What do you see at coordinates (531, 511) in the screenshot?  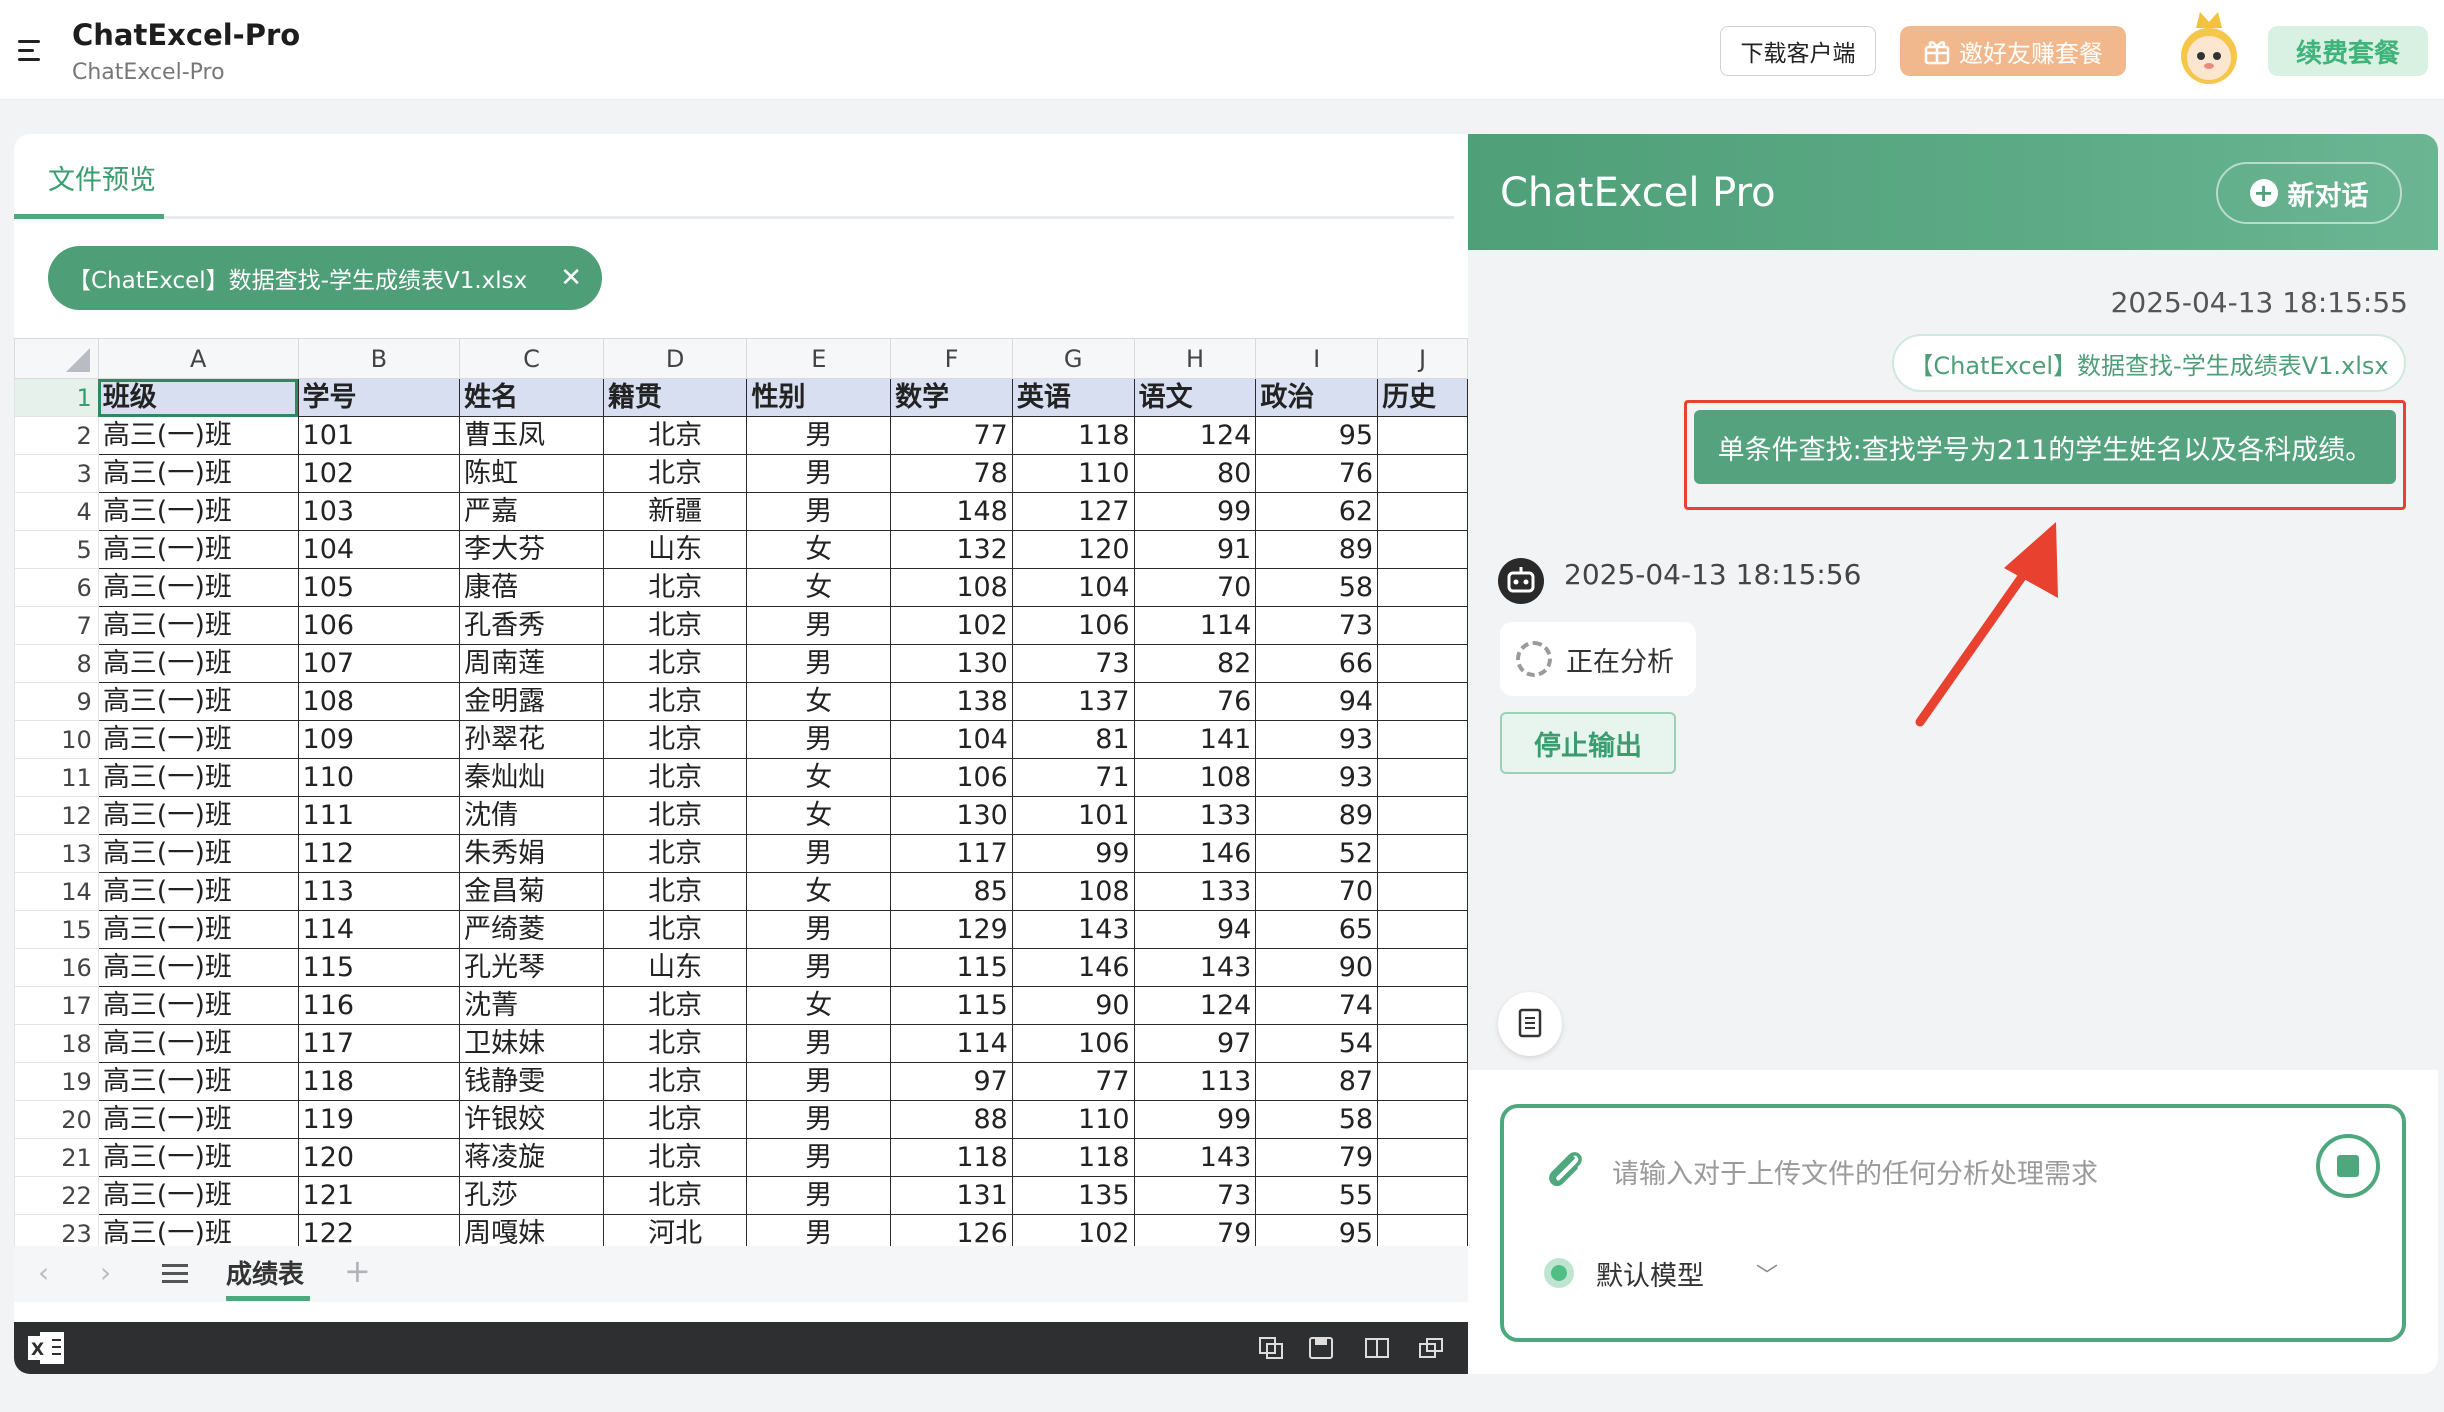 I see `table-cell: 严嘉` at bounding box center [531, 511].